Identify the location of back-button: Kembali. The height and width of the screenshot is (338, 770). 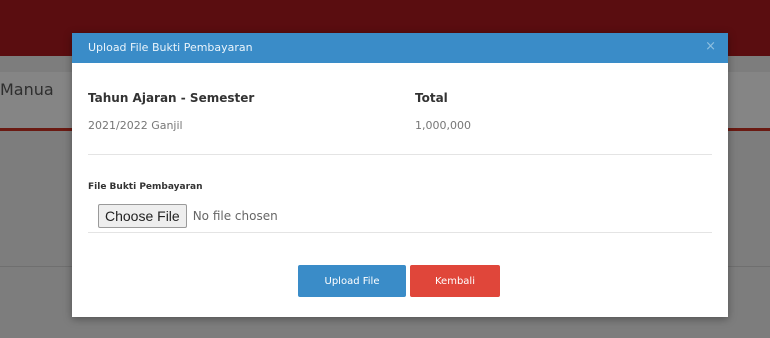
(455, 281).